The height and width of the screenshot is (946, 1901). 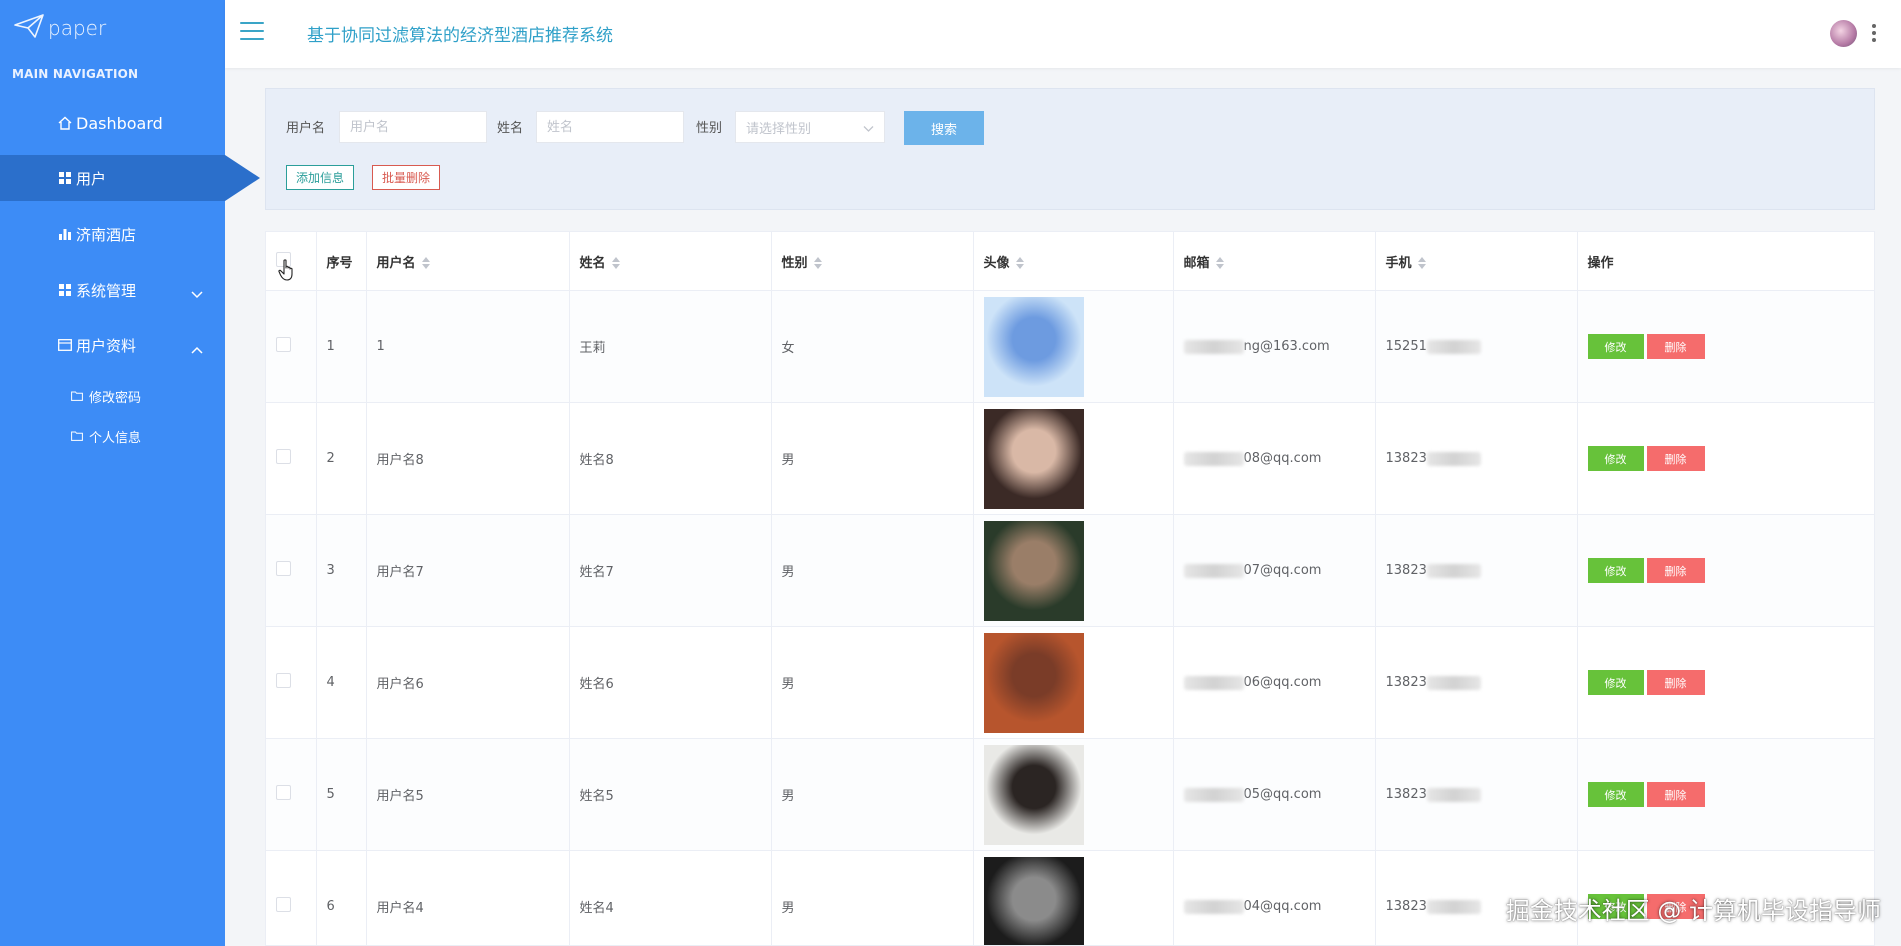 What do you see at coordinates (872, 682) in the screenshot?
I see `gender-cell: 男` at bounding box center [872, 682].